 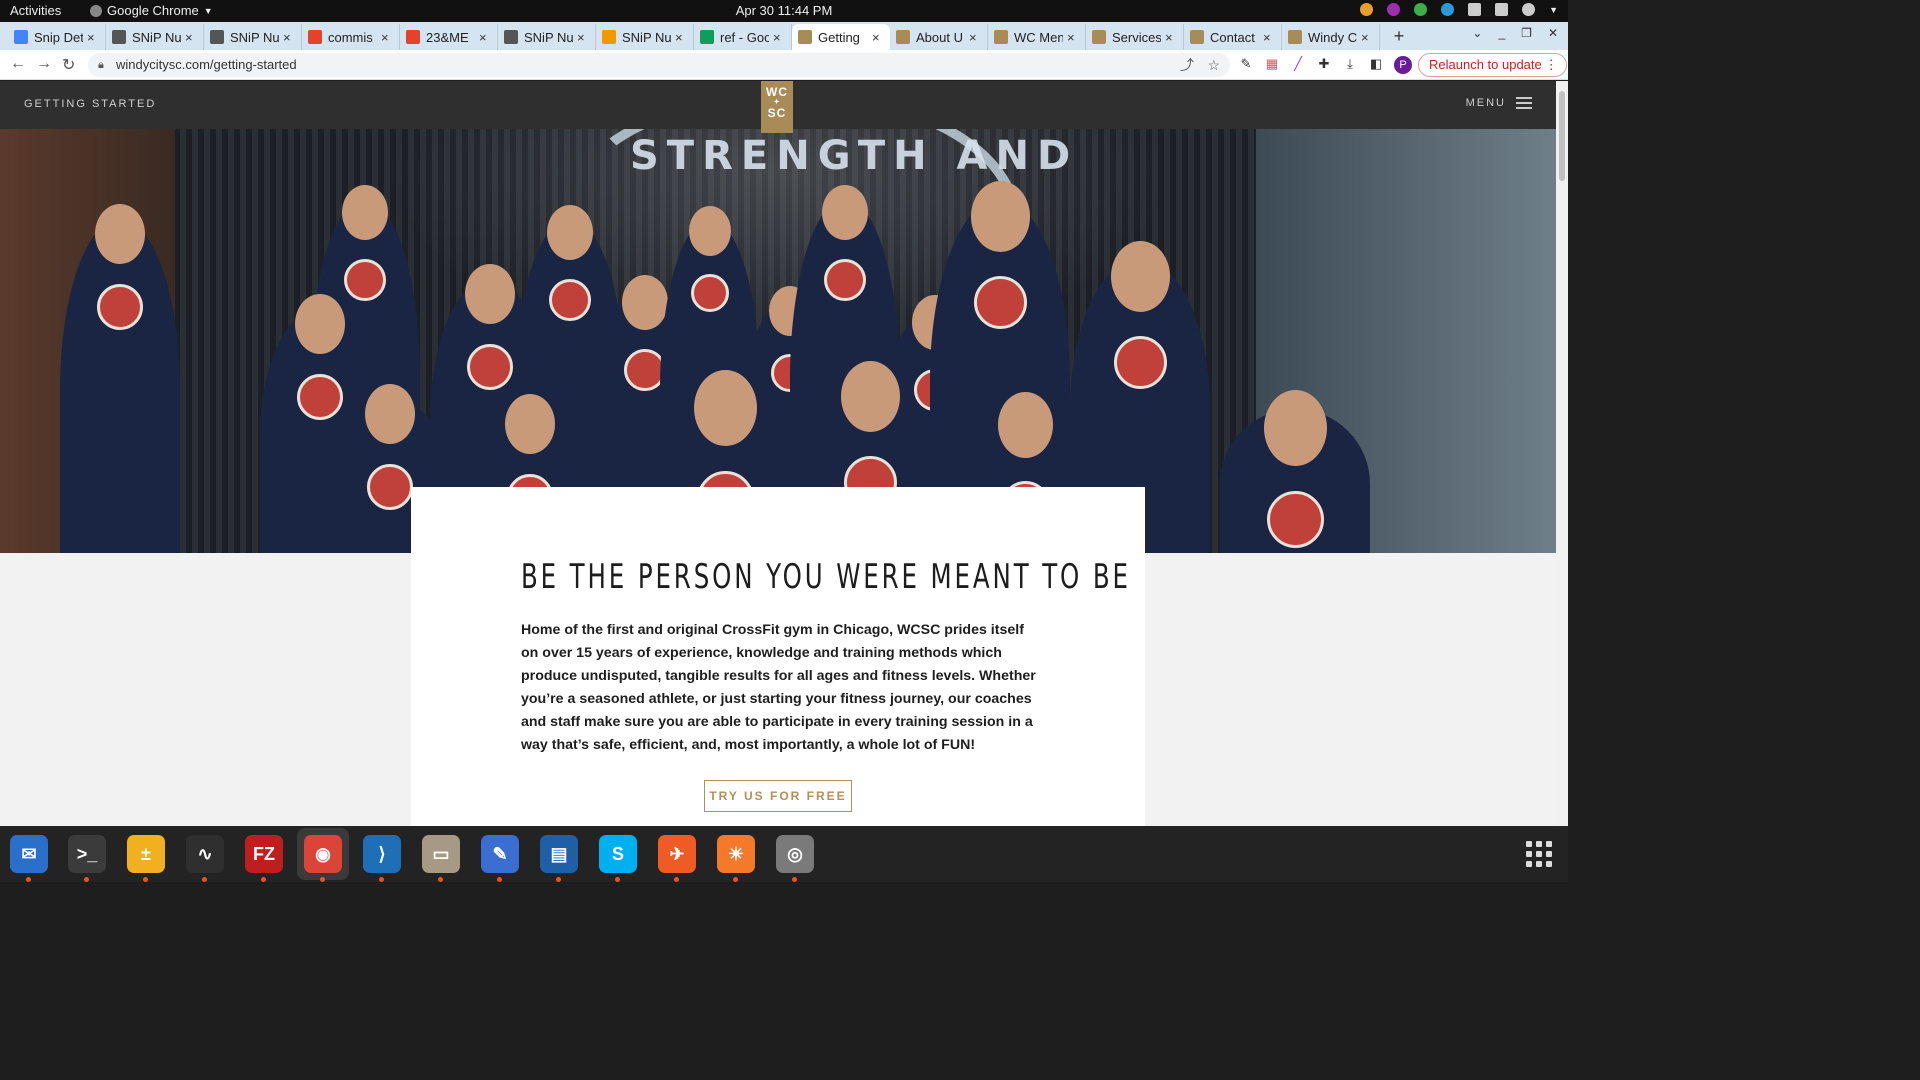 What do you see at coordinates (841, 37) in the screenshot?
I see `browser-tab: Getting ×` at bounding box center [841, 37].